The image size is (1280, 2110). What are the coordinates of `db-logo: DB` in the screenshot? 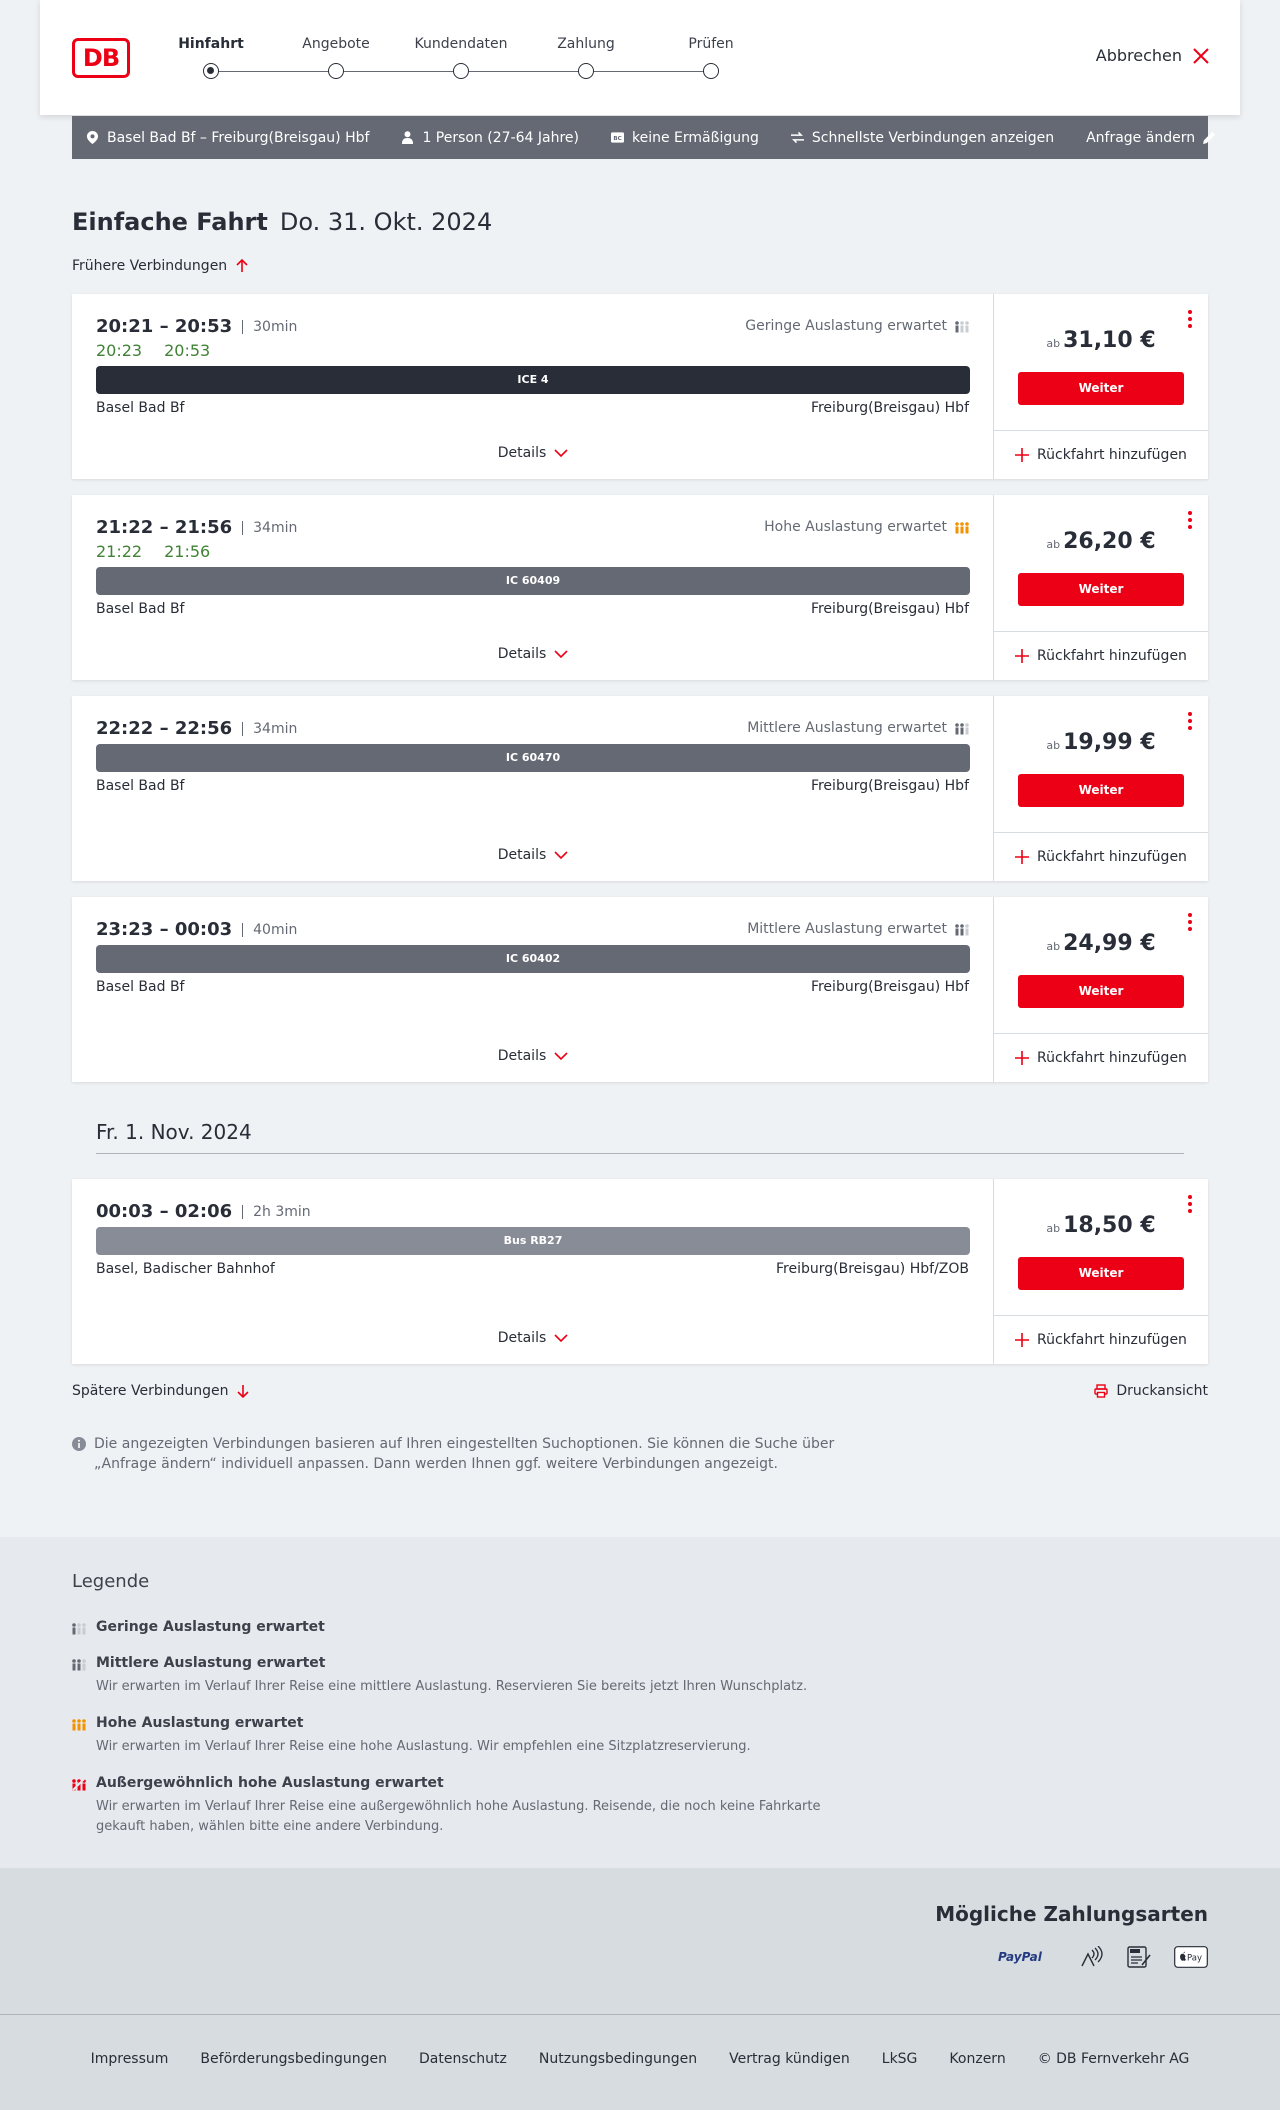 It's located at (101, 58).